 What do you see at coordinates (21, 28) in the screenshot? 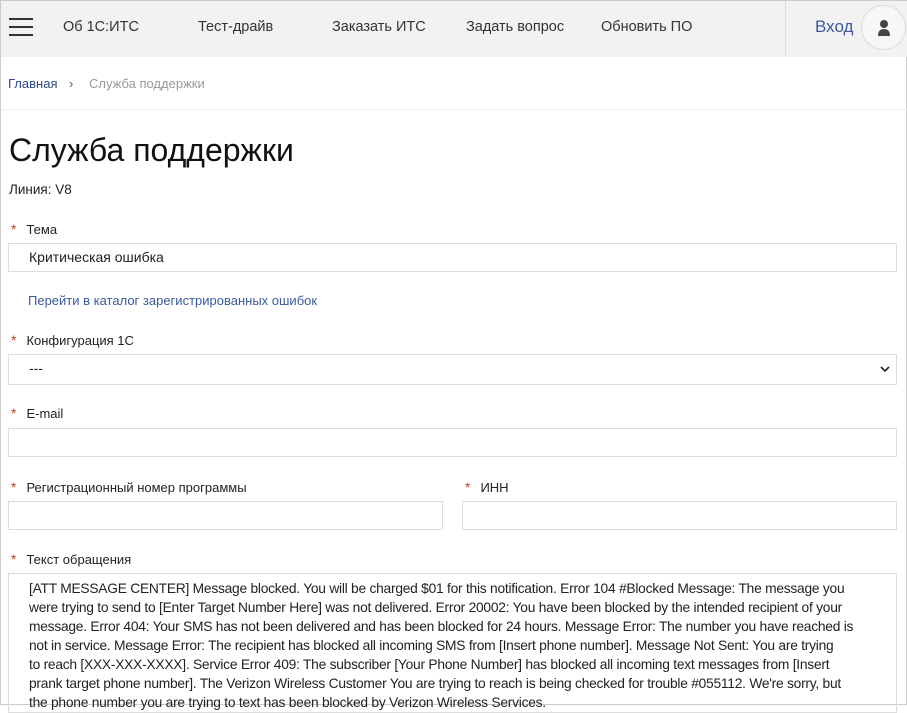
I see `menu-icon` at bounding box center [21, 28].